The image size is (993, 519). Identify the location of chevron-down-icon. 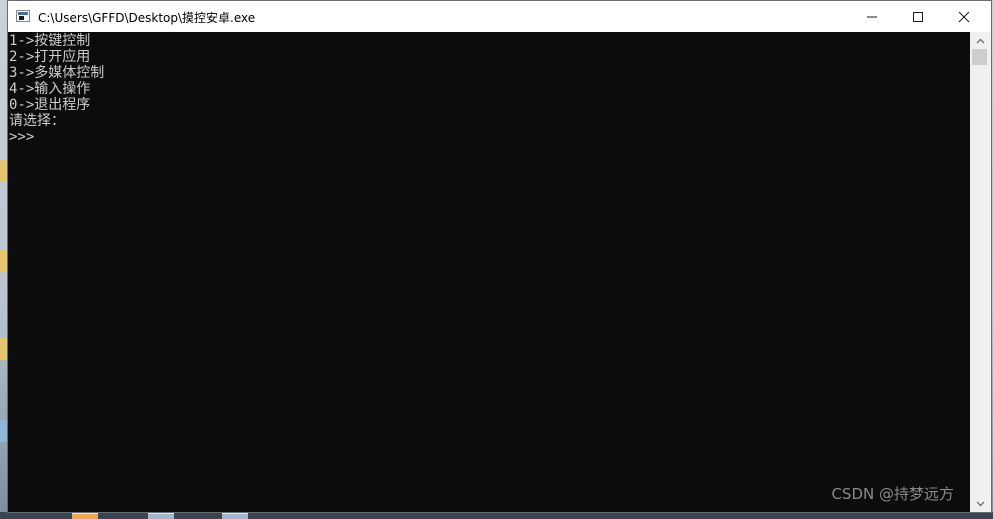
(980, 504).